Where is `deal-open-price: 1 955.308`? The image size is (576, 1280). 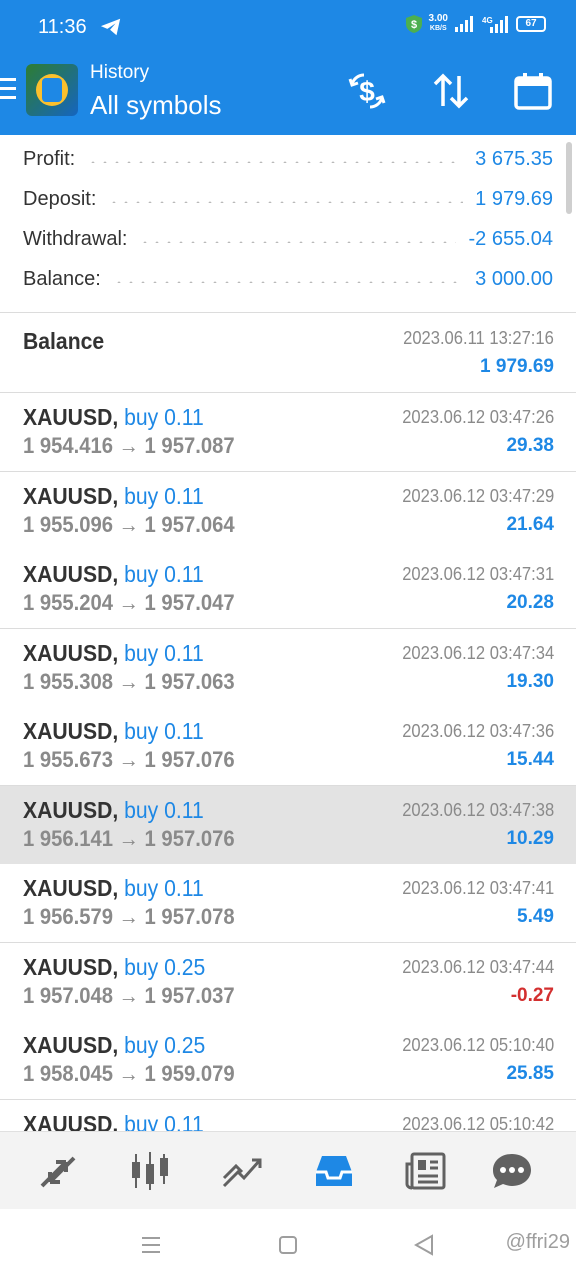 deal-open-price: 1 955.308 is located at coordinates (68, 681).